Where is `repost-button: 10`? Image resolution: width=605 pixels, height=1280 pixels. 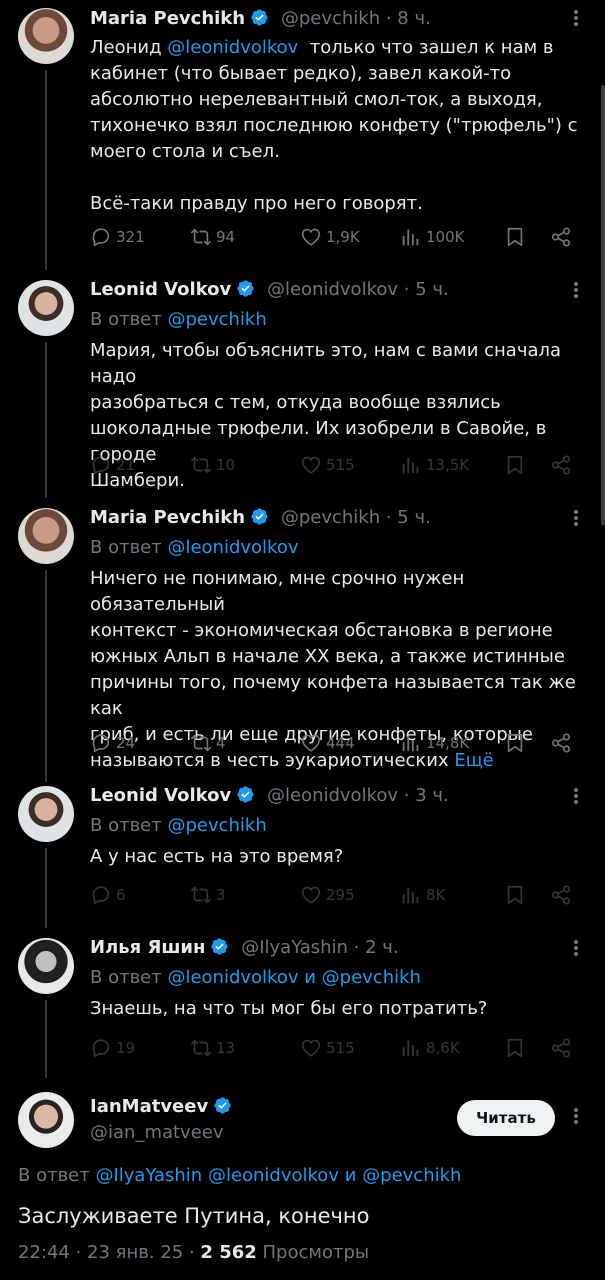 repost-button: 10 is located at coordinates (212, 465).